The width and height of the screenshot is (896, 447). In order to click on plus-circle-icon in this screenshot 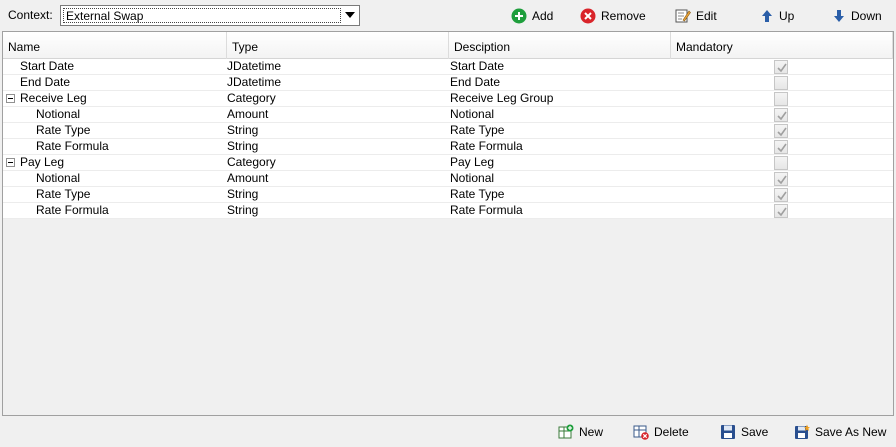, I will do `click(519, 16)`.